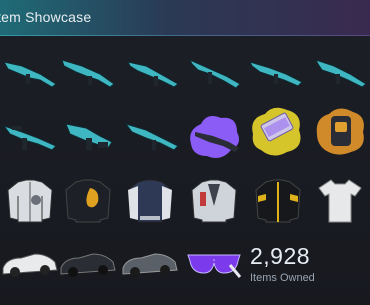 Image resolution: width=370 pixels, height=305 pixels. I want to click on rifle-purple-splash-icon, so click(214, 137).